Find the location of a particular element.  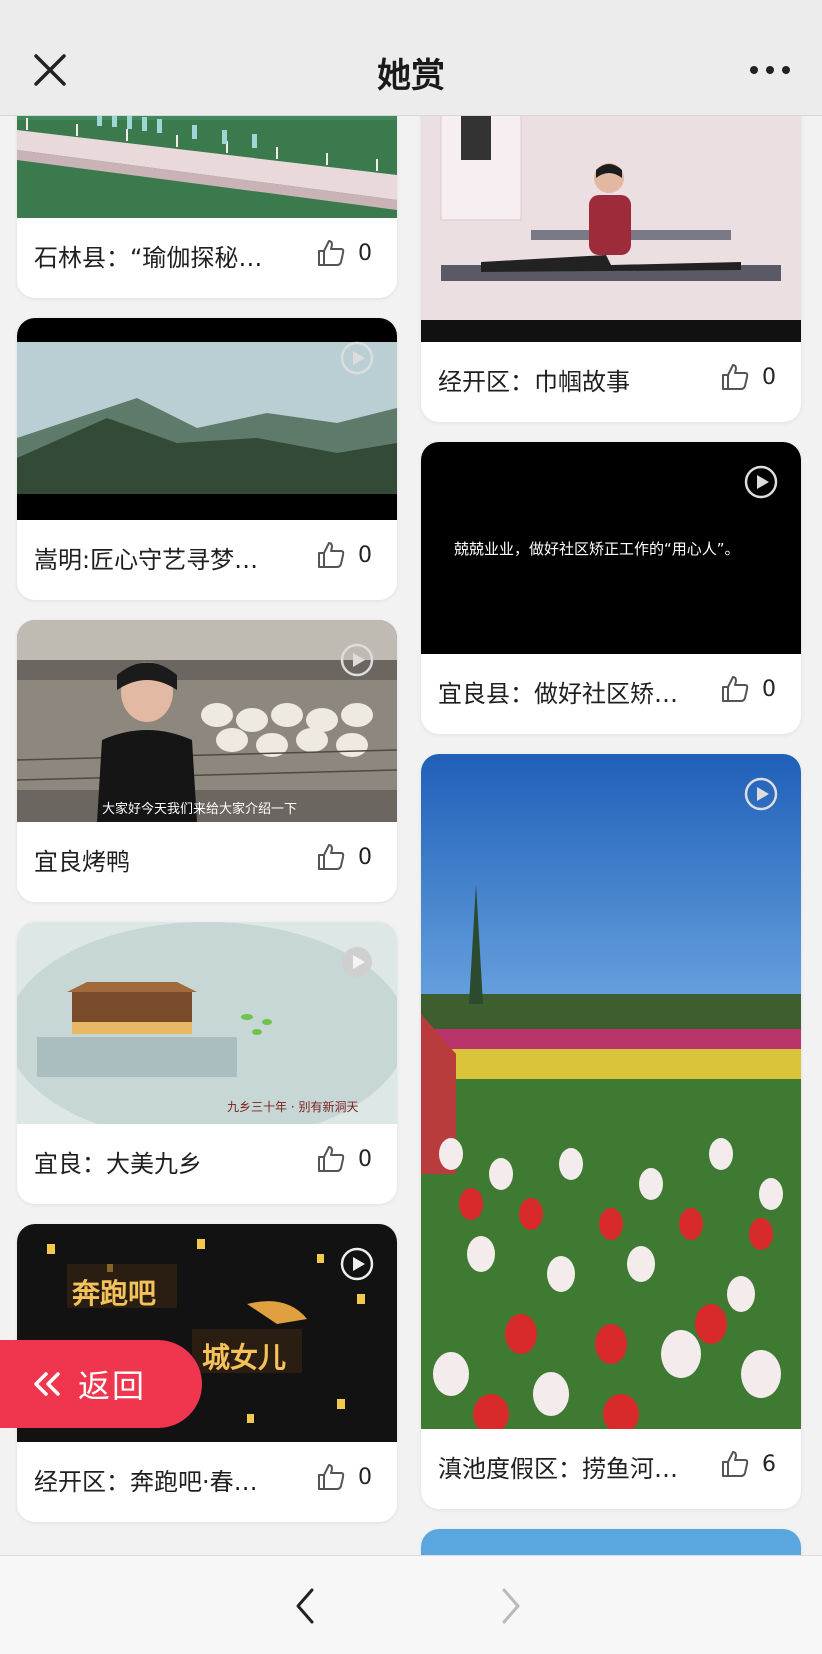

chevron-right-icon is located at coordinates (511, 1606).